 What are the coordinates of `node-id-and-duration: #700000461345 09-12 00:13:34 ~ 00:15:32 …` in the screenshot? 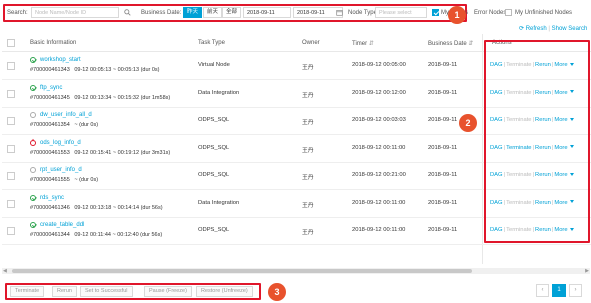 It's located at (100, 97).